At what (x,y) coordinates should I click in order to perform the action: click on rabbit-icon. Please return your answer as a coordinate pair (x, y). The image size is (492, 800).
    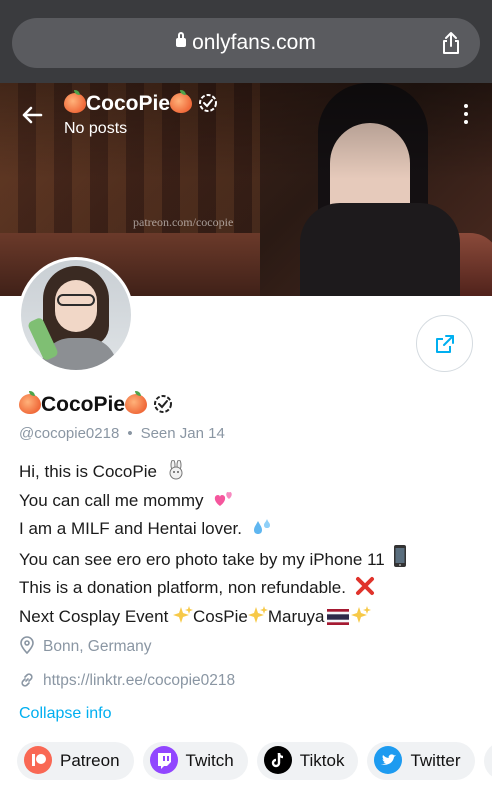
    Looking at the image, I should click on (176, 470).